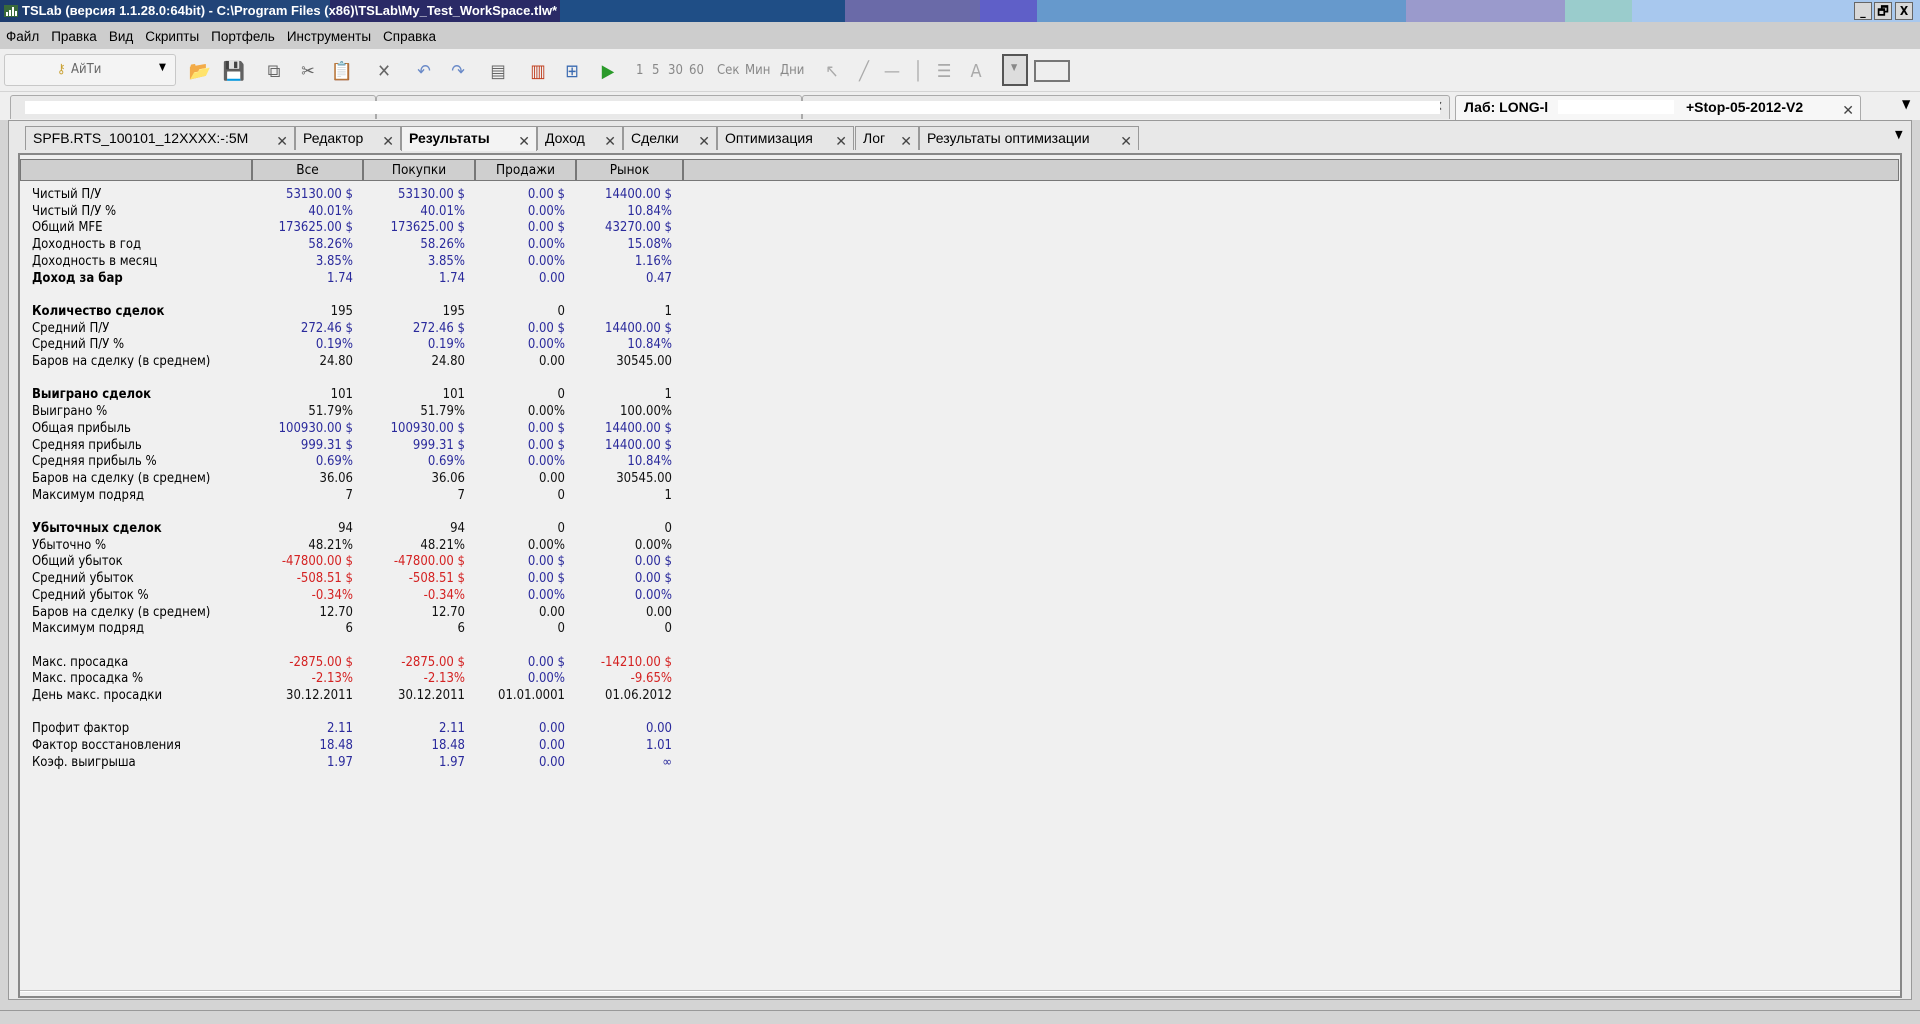 This screenshot has width=1920, height=1024. Describe the element at coordinates (384, 71) in the screenshot. I see `delete-icon: ✕` at that location.